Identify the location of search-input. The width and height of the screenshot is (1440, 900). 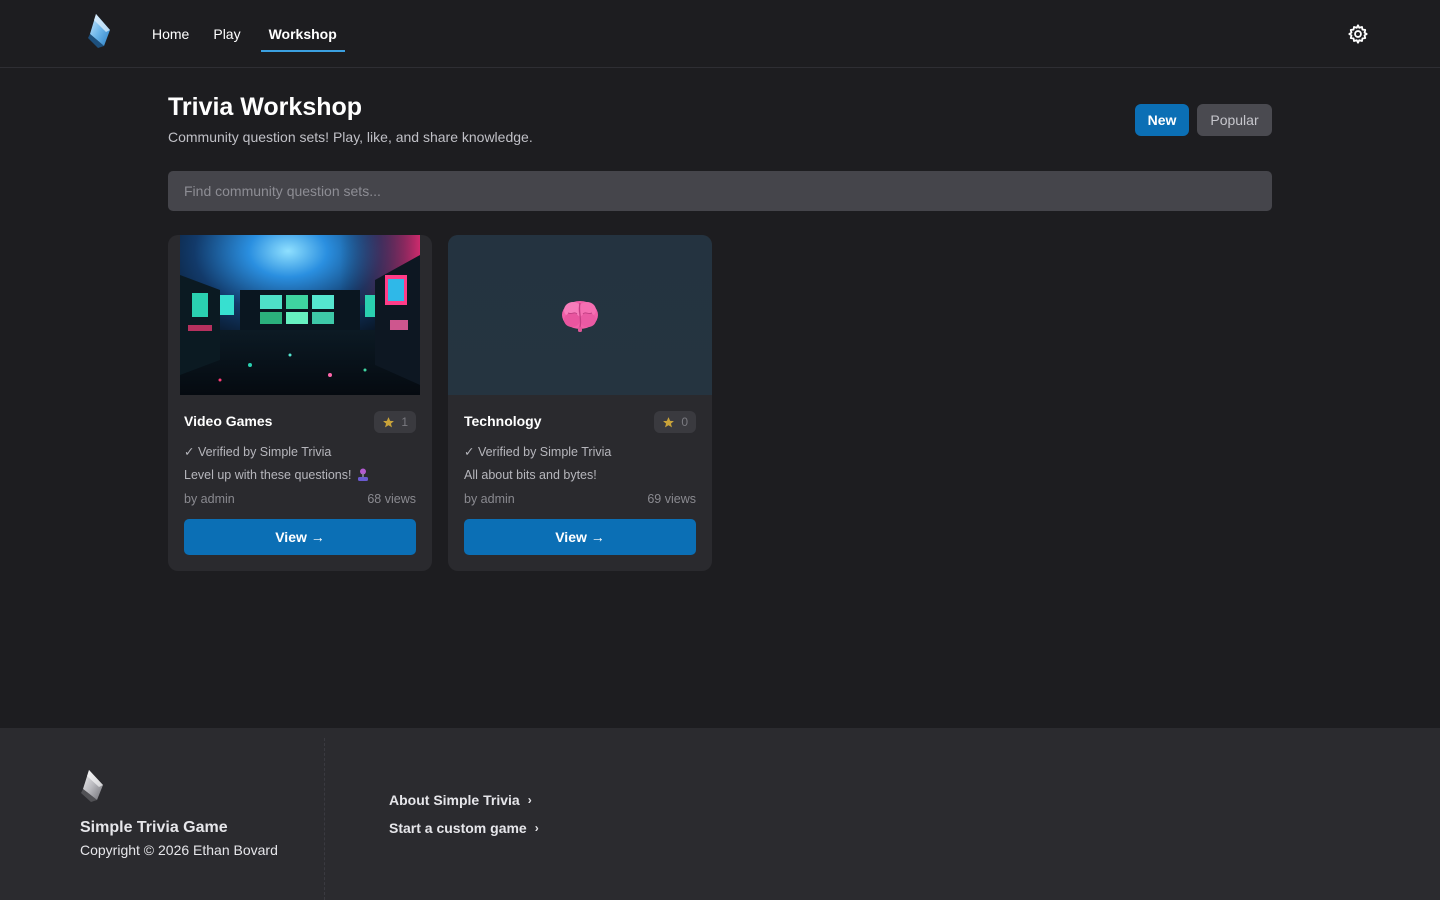
(720, 191).